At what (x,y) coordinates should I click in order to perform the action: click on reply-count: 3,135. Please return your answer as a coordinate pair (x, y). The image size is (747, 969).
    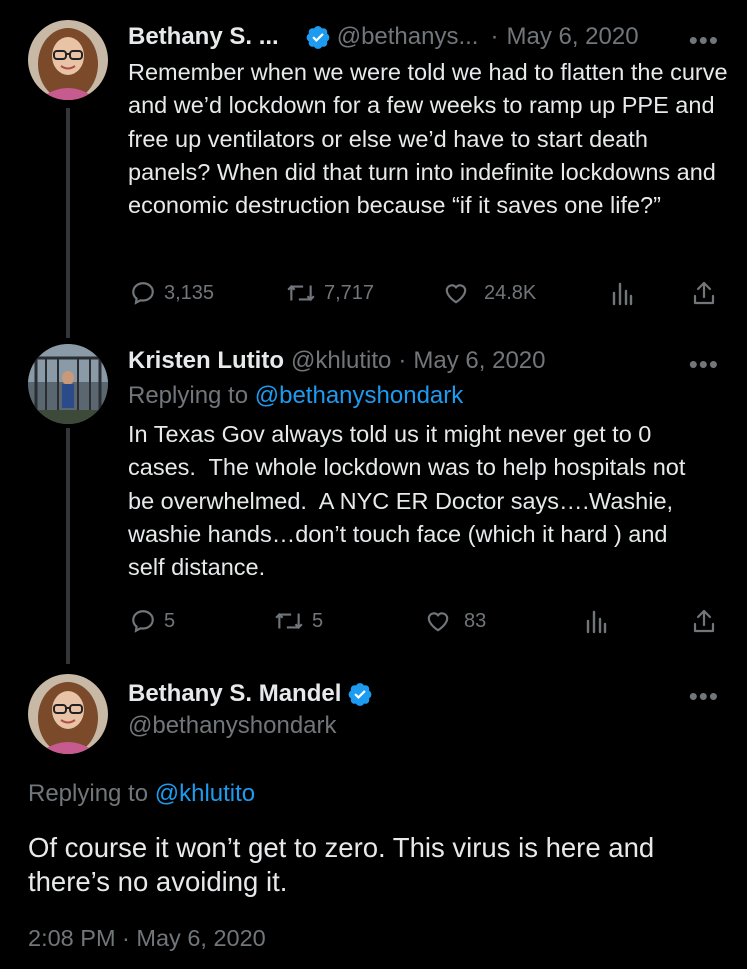
    Looking at the image, I should click on (189, 292).